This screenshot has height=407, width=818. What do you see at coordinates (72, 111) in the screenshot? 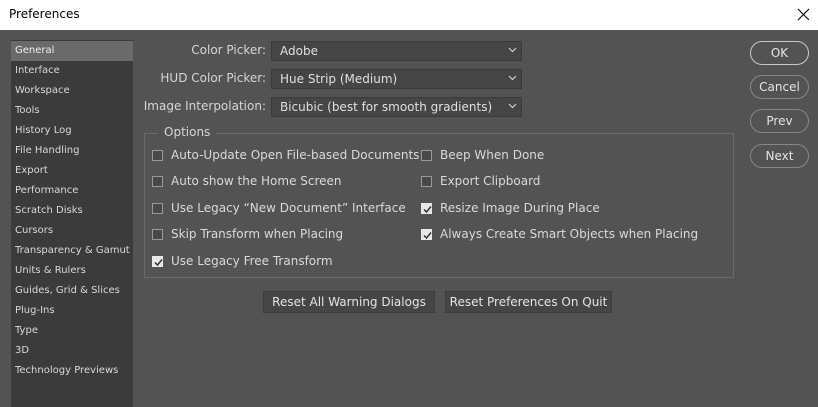
I see `sidebar-item-tools: Tools` at bounding box center [72, 111].